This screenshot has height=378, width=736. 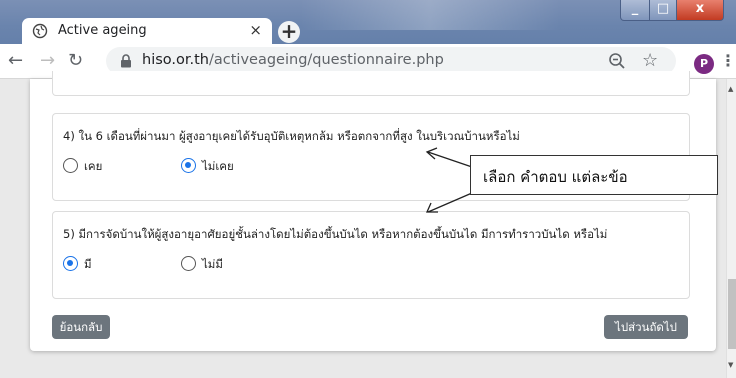 I want to click on annotation-callout: เลือก คำตอบ แต่ละข้อ, so click(x=594, y=175).